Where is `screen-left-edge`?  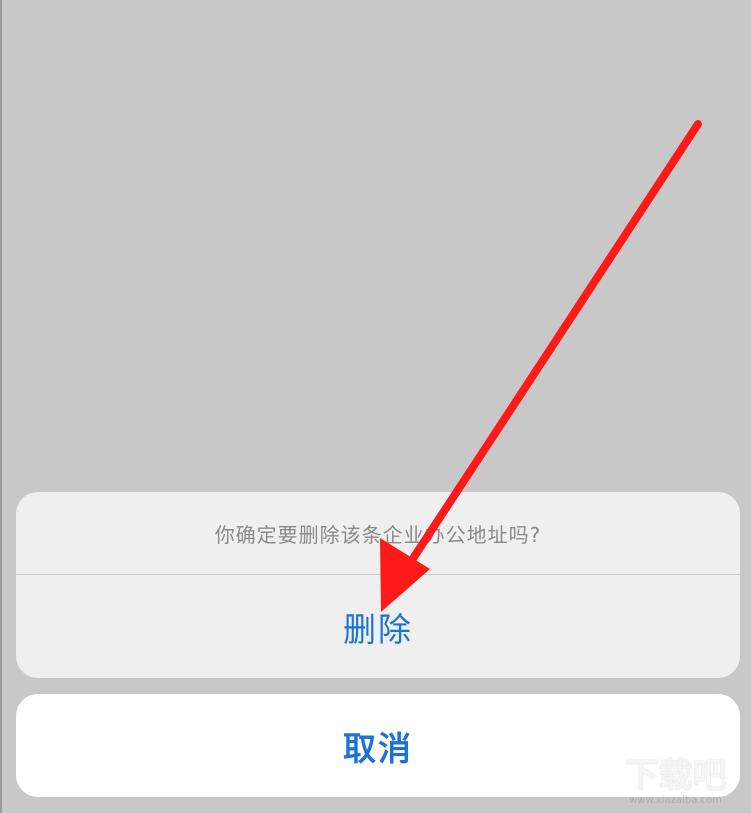
screen-left-edge is located at coordinates (1, 406).